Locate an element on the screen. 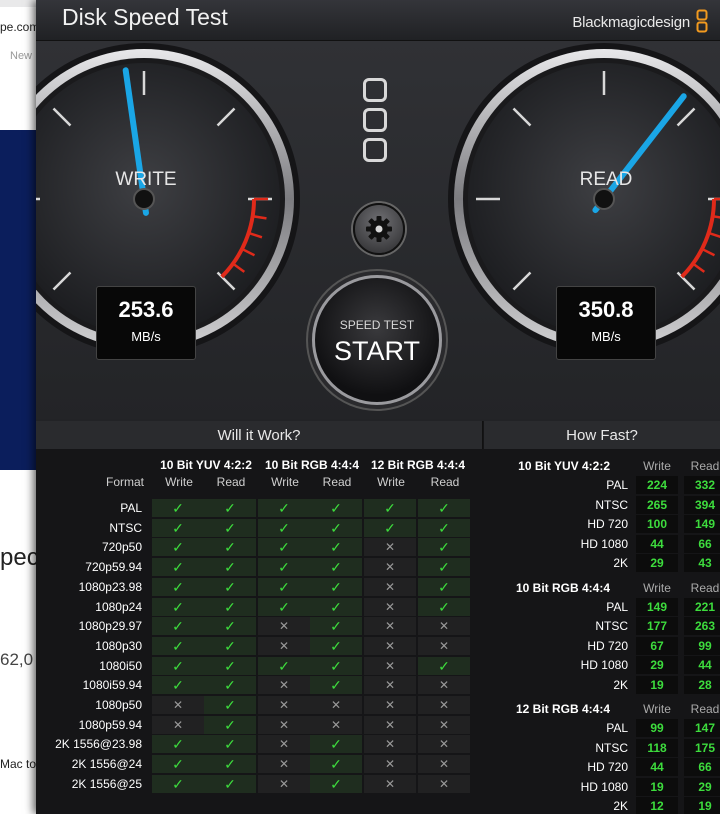 This screenshot has height=814, width=720. how-read-value: 28 is located at coordinates (702, 684).